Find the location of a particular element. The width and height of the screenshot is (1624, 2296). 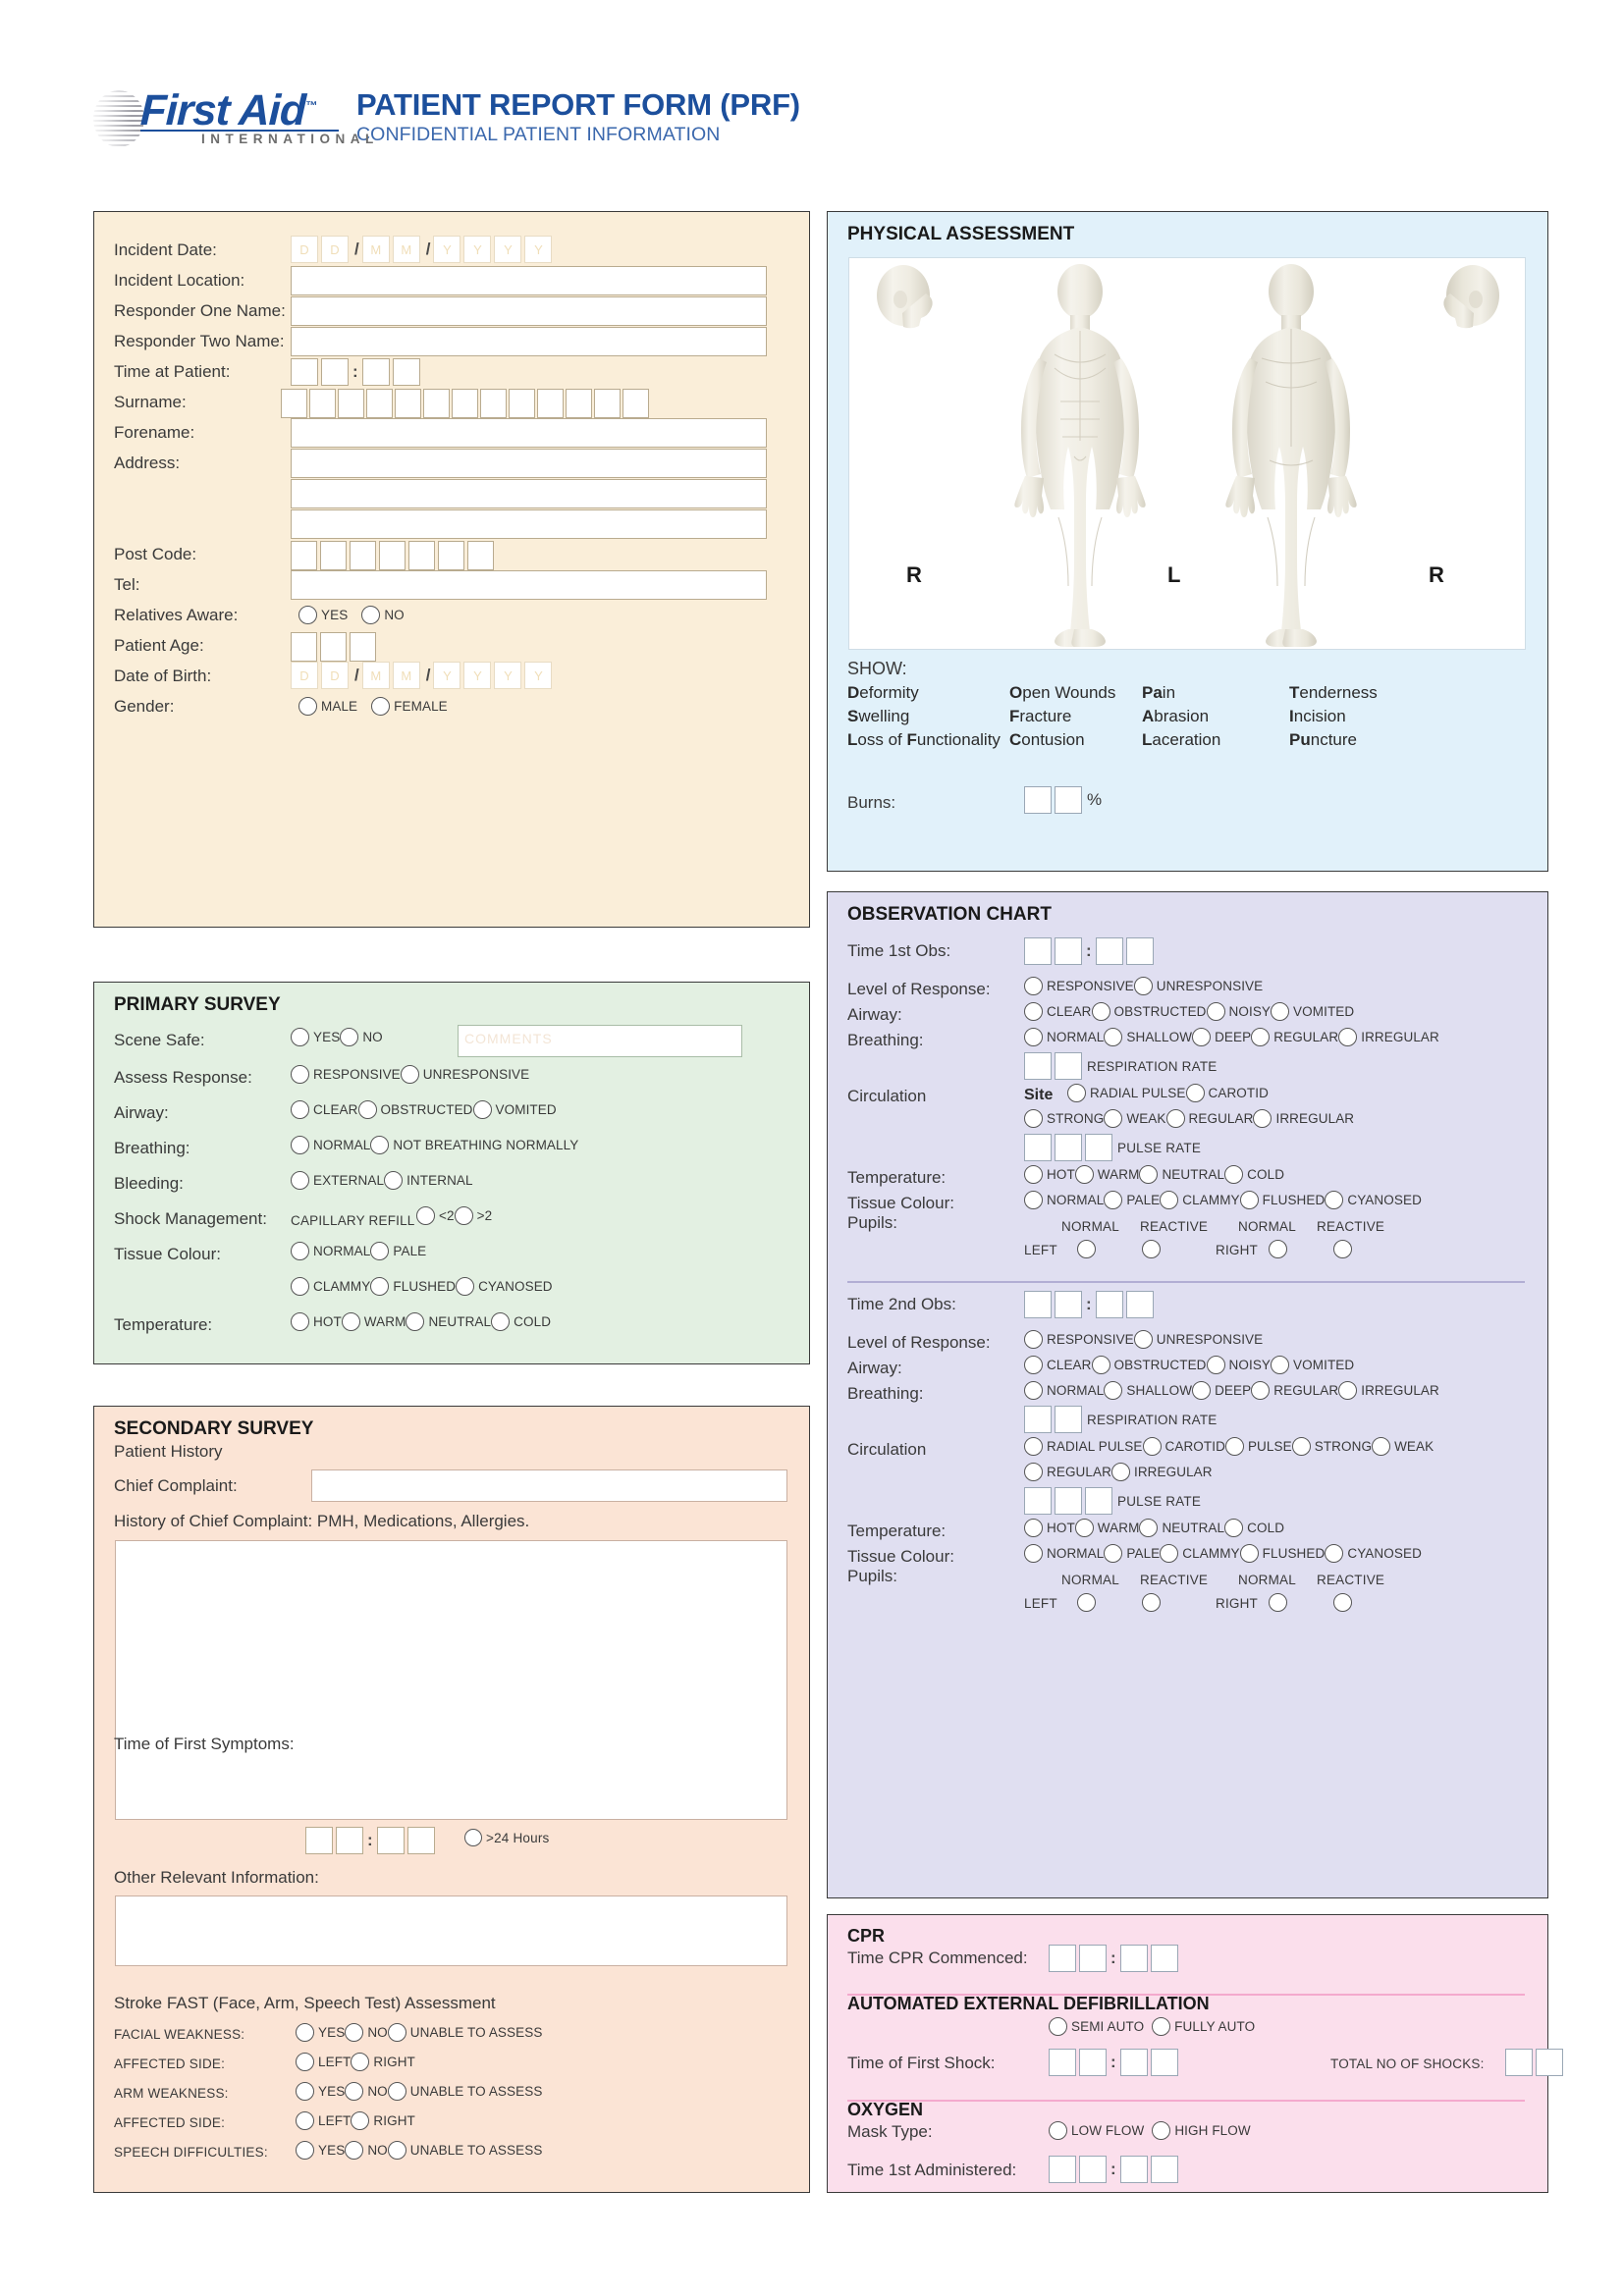

option-deep: DEEP is located at coordinates (1221, 1390).